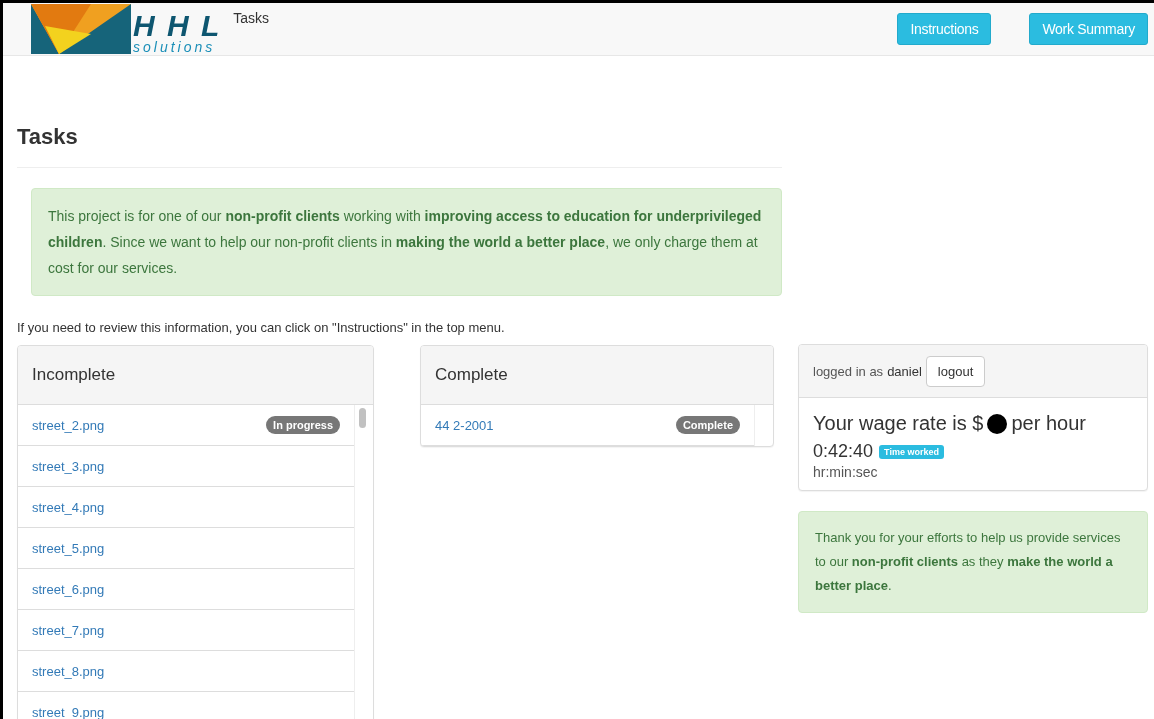  What do you see at coordinates (186, 671) in the screenshot?
I see `list-item: street_8.png` at bounding box center [186, 671].